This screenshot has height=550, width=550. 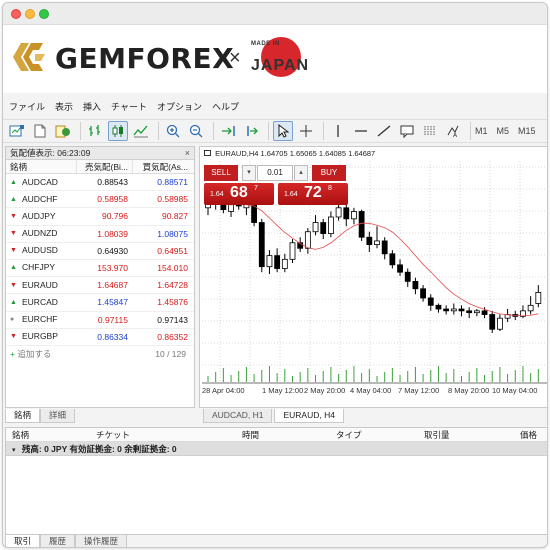 What do you see at coordinates (418, 390) in the screenshot?
I see `x-tick-label: 7 May 12:00` at bounding box center [418, 390].